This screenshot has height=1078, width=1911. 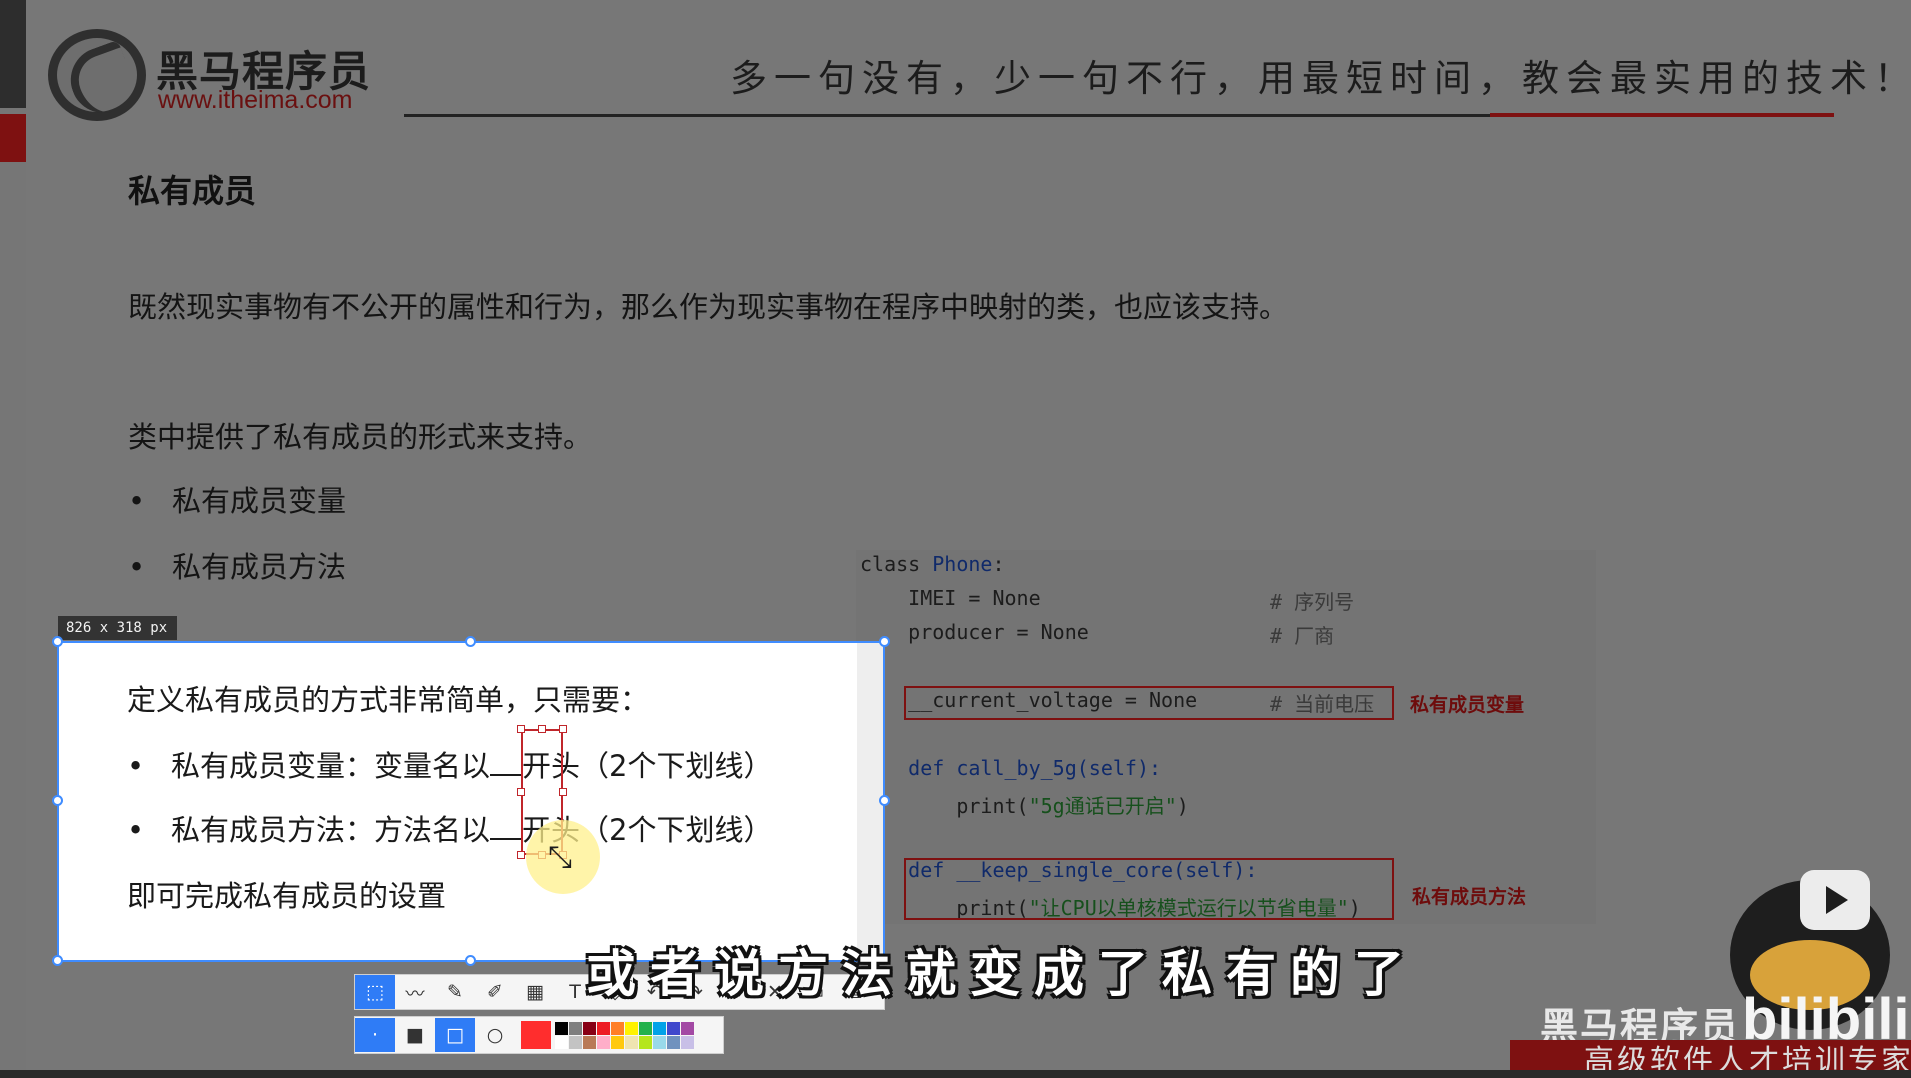 What do you see at coordinates (1053, 768) in the screenshot?
I see `code-function: call_by_5g(self):` at bounding box center [1053, 768].